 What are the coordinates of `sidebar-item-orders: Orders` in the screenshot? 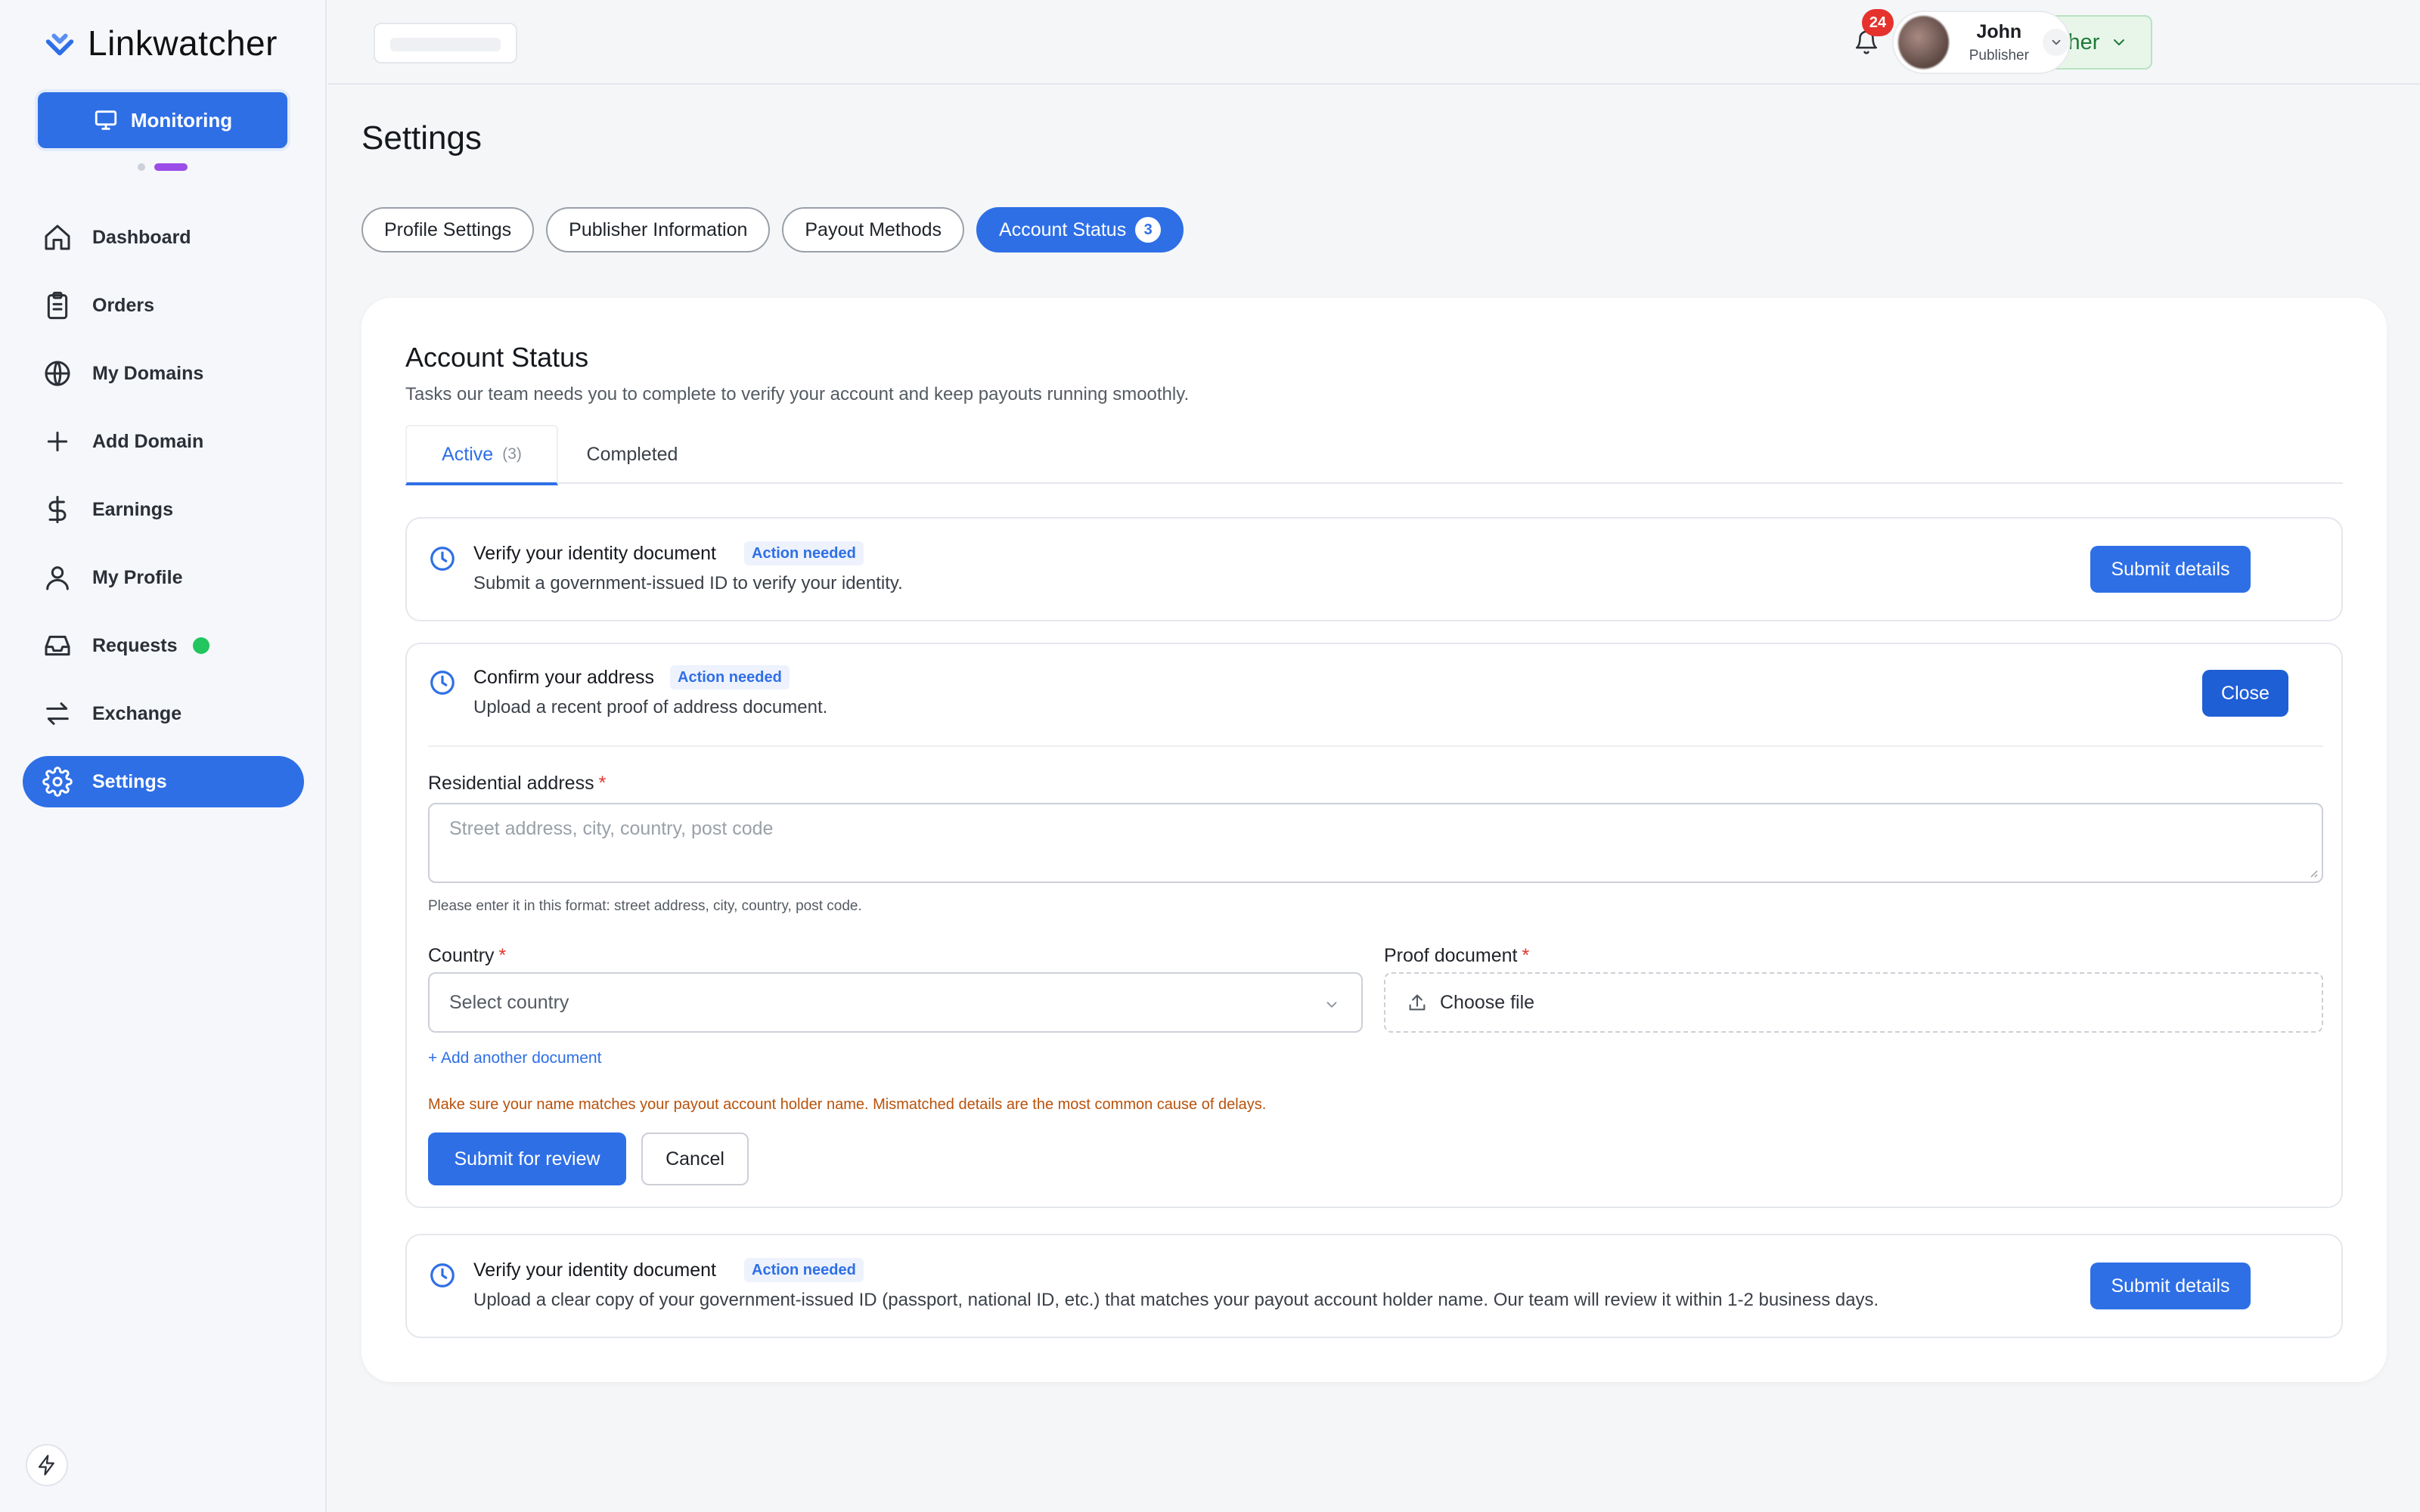 It's located at (163, 305).